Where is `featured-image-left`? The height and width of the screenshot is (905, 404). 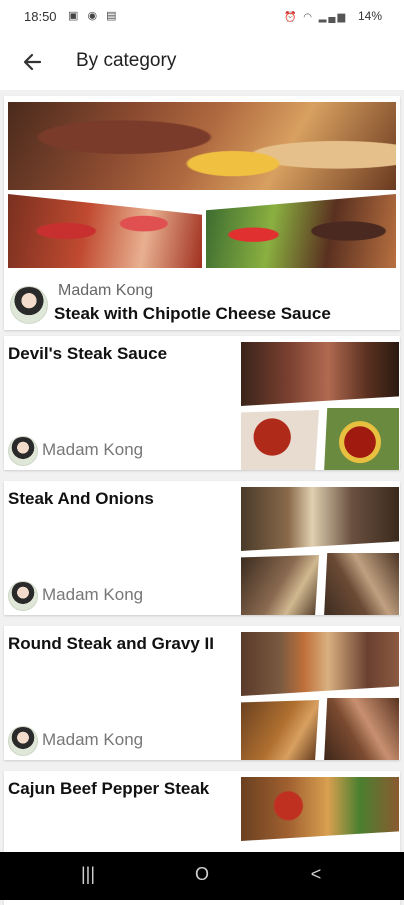 featured-image-left is located at coordinates (105, 231).